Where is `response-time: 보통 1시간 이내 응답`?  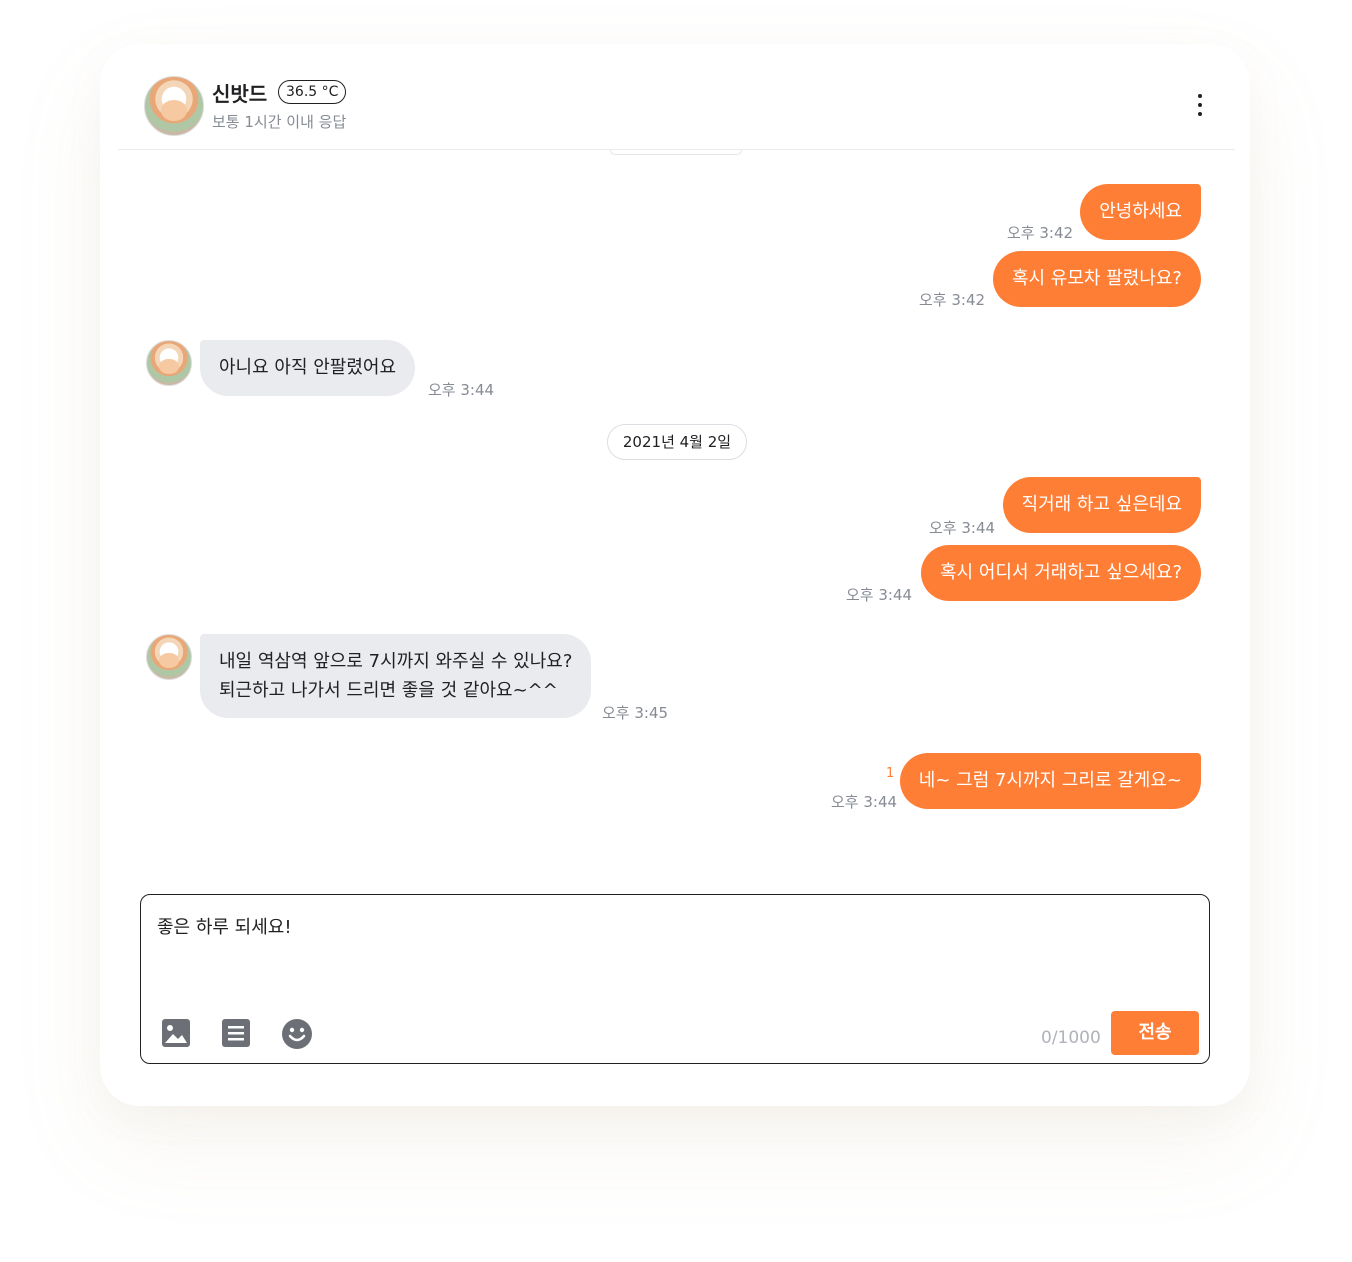 response-time: 보통 1시간 이내 응답 is located at coordinates (279, 122).